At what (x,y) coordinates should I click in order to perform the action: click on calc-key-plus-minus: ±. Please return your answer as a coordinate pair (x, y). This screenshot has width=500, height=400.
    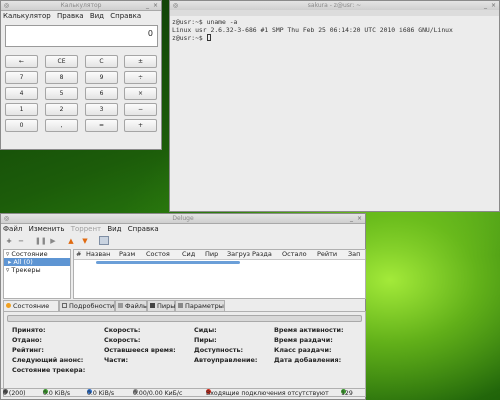
    Looking at the image, I should click on (140, 61).